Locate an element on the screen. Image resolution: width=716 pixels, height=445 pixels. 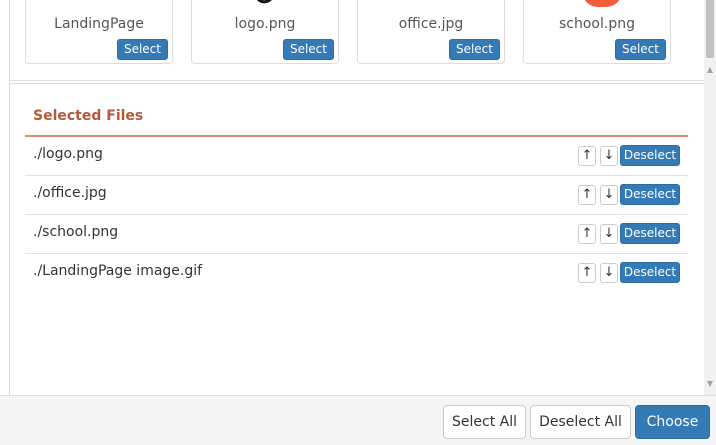
file-card-name: LandingPage is located at coordinates (99, 24).